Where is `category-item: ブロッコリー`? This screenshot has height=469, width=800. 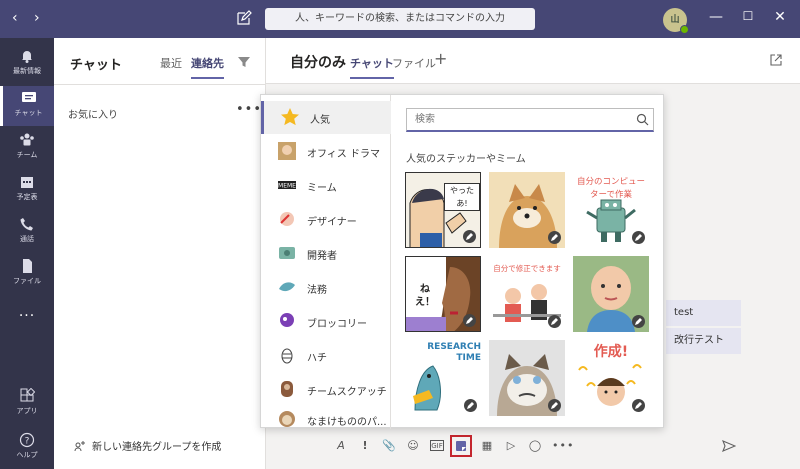
category-item: ブロッコリー is located at coordinates (326, 321).